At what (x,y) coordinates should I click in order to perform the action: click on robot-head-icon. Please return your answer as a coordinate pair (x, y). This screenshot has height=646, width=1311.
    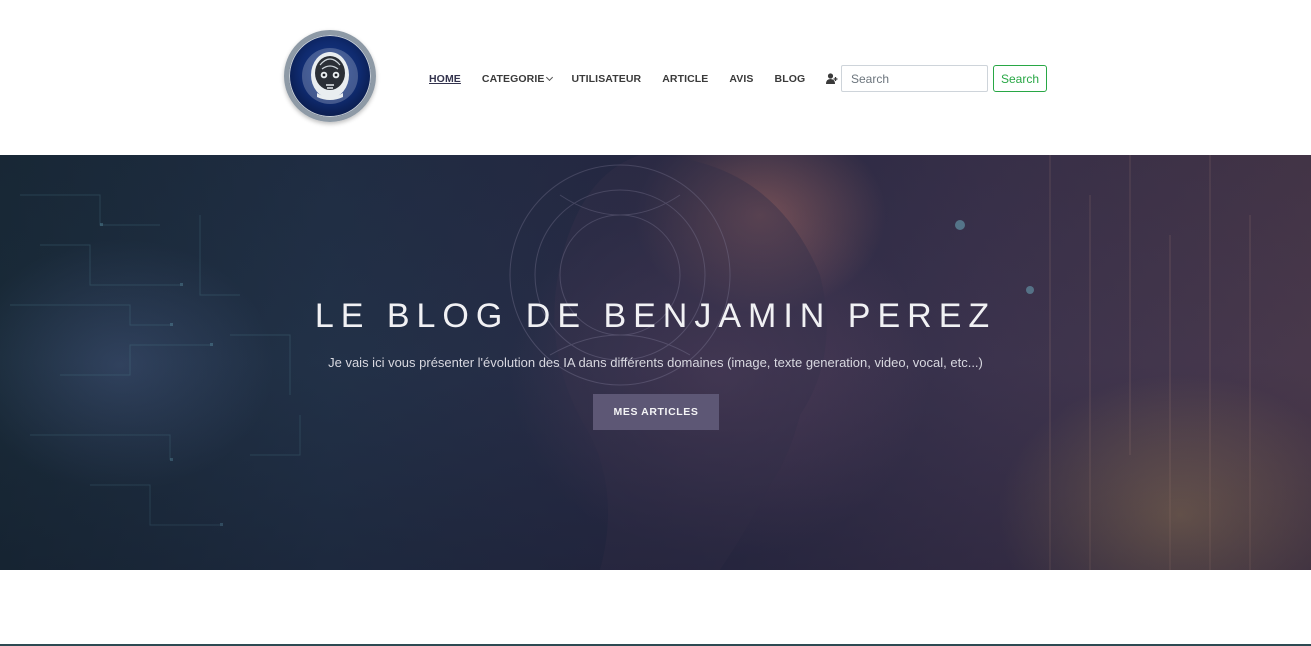
    Looking at the image, I should click on (330, 76).